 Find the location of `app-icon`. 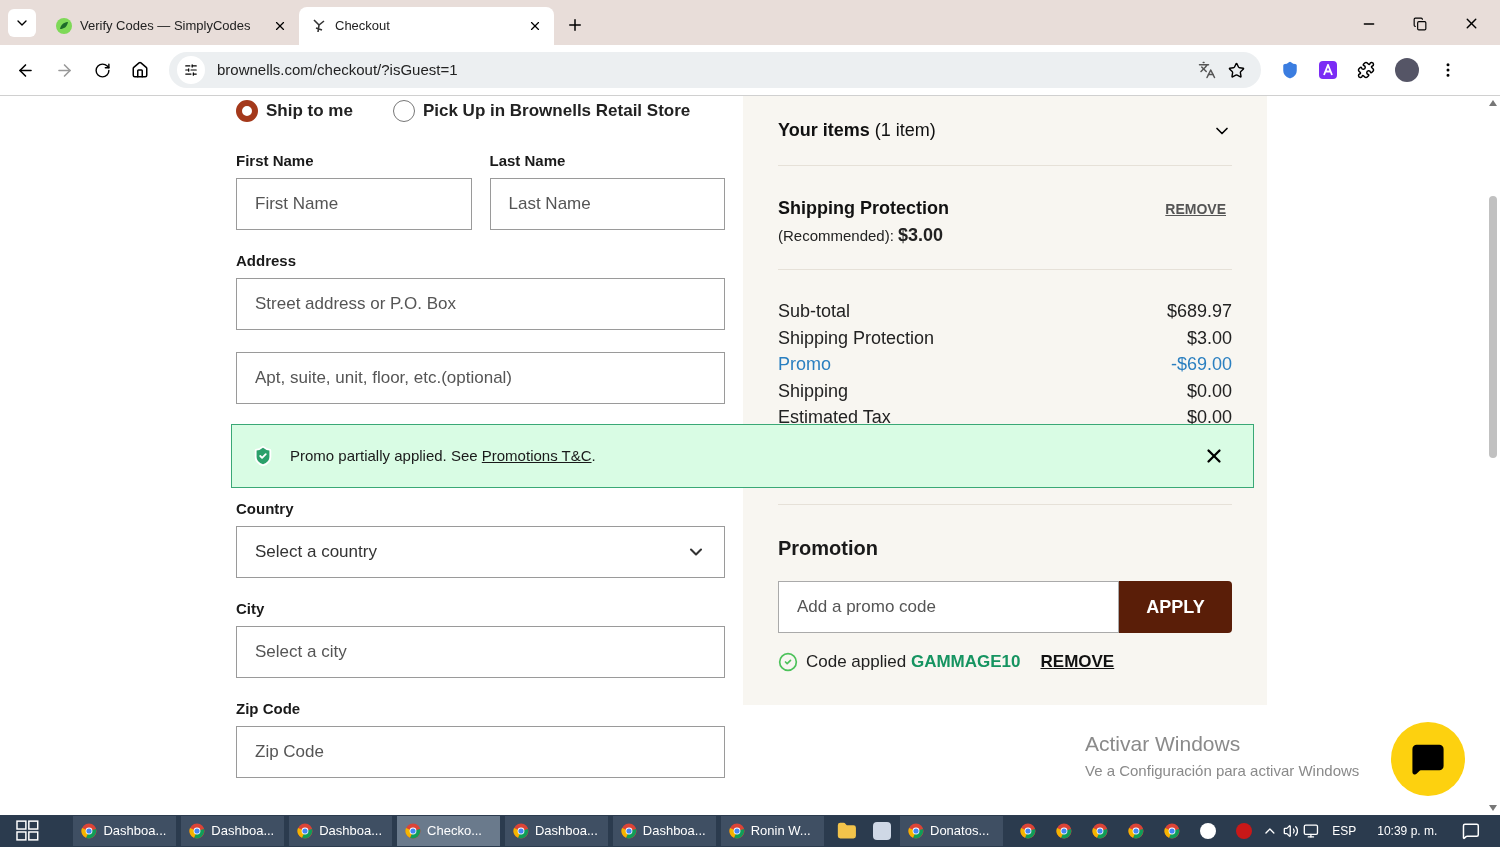

app-icon is located at coordinates (882, 831).